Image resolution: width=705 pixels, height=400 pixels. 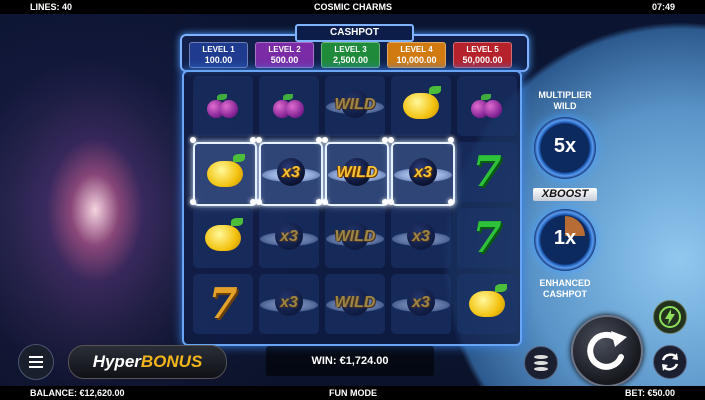 I want to click on spin-icon, so click(x=607, y=350).